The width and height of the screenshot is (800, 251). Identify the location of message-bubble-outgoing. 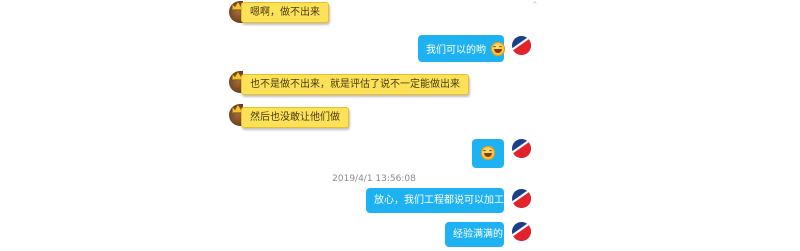
(488, 153).